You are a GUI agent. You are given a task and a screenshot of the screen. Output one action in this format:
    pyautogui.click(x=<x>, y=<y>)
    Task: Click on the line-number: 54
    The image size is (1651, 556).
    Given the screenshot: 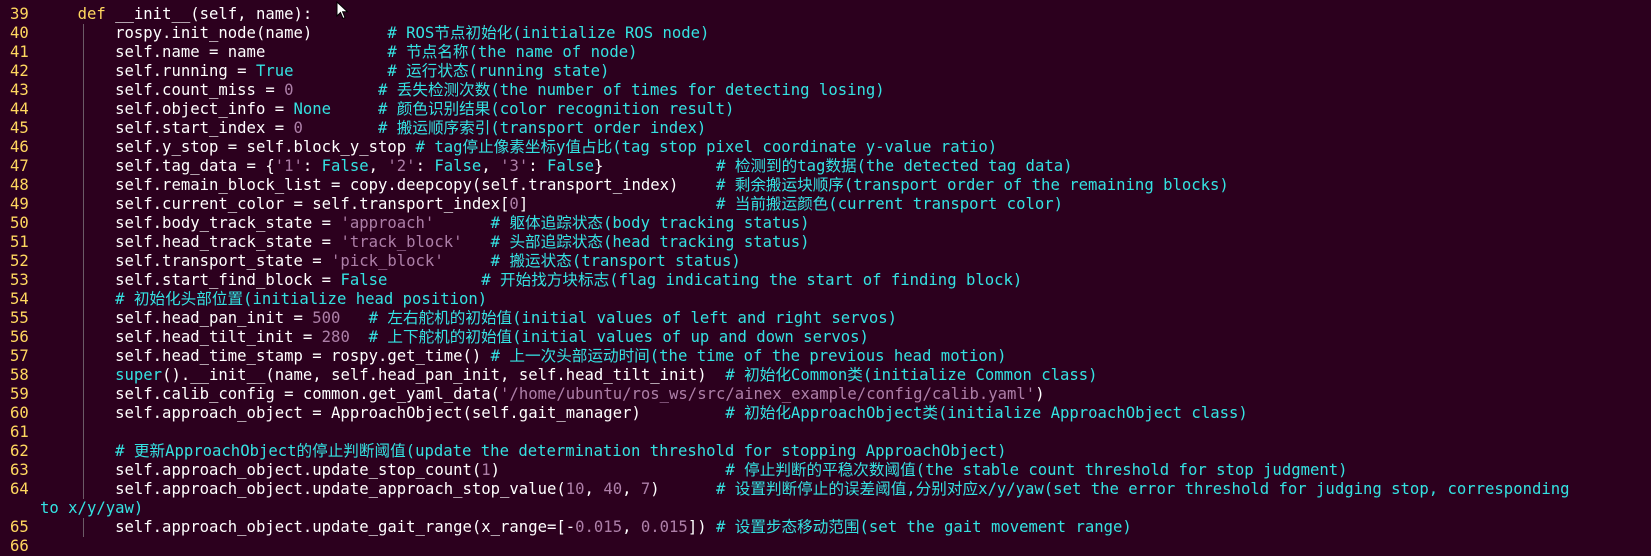 What is the action you would take?
    pyautogui.click(x=19, y=299)
    